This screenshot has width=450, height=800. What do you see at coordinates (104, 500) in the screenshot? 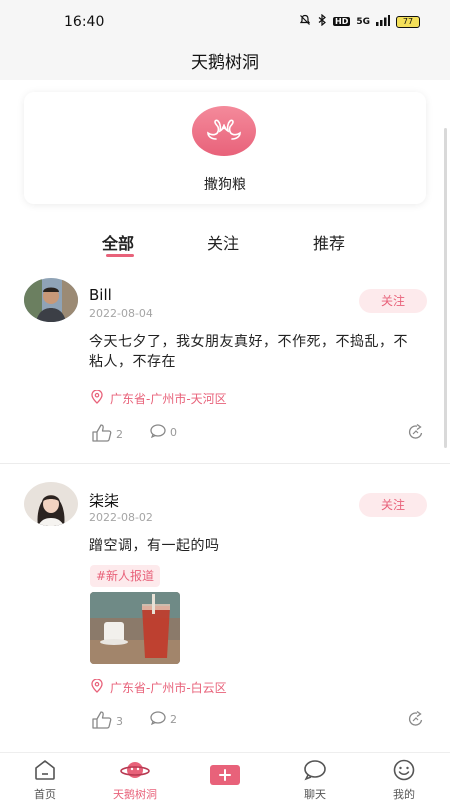
I see `user-name: 柒柒` at bounding box center [104, 500].